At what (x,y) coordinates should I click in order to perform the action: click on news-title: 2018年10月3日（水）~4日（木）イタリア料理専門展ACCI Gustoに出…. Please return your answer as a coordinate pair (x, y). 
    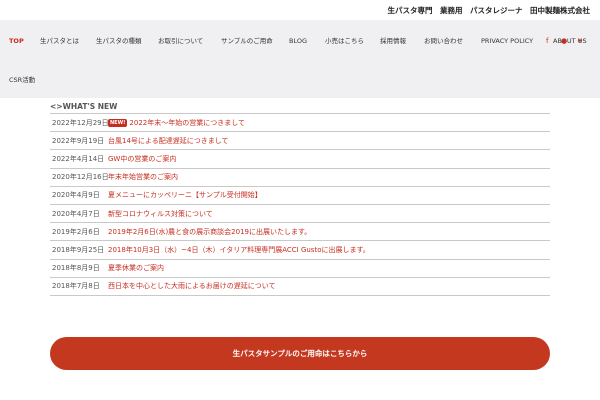
    Looking at the image, I should click on (239, 250).